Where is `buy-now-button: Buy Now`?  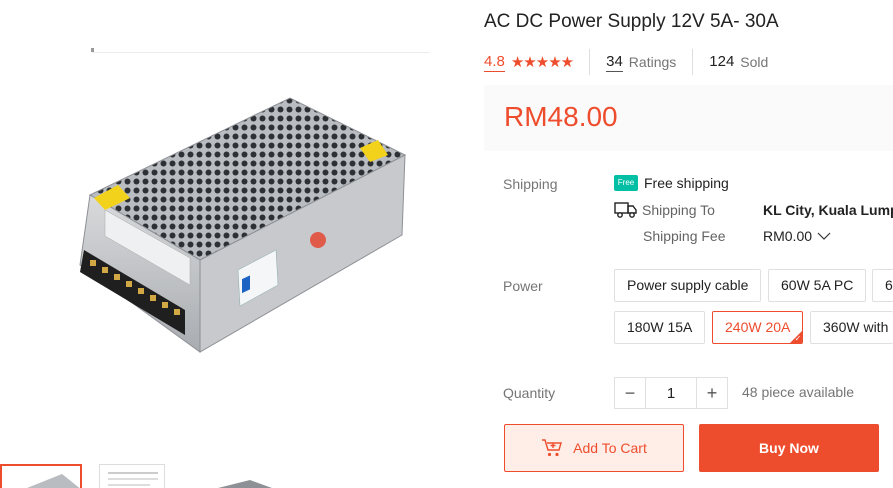 buy-now-button: Buy Now is located at coordinates (789, 448).